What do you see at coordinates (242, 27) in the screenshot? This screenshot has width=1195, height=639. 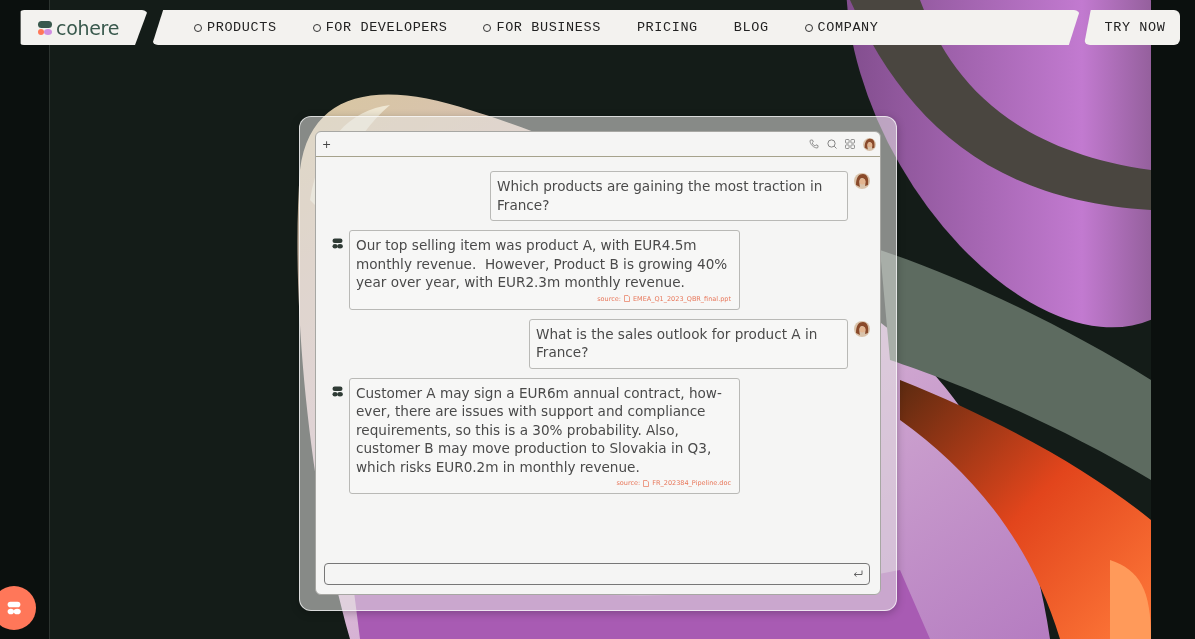 I see `nav-link: PRODUCTS` at bounding box center [242, 27].